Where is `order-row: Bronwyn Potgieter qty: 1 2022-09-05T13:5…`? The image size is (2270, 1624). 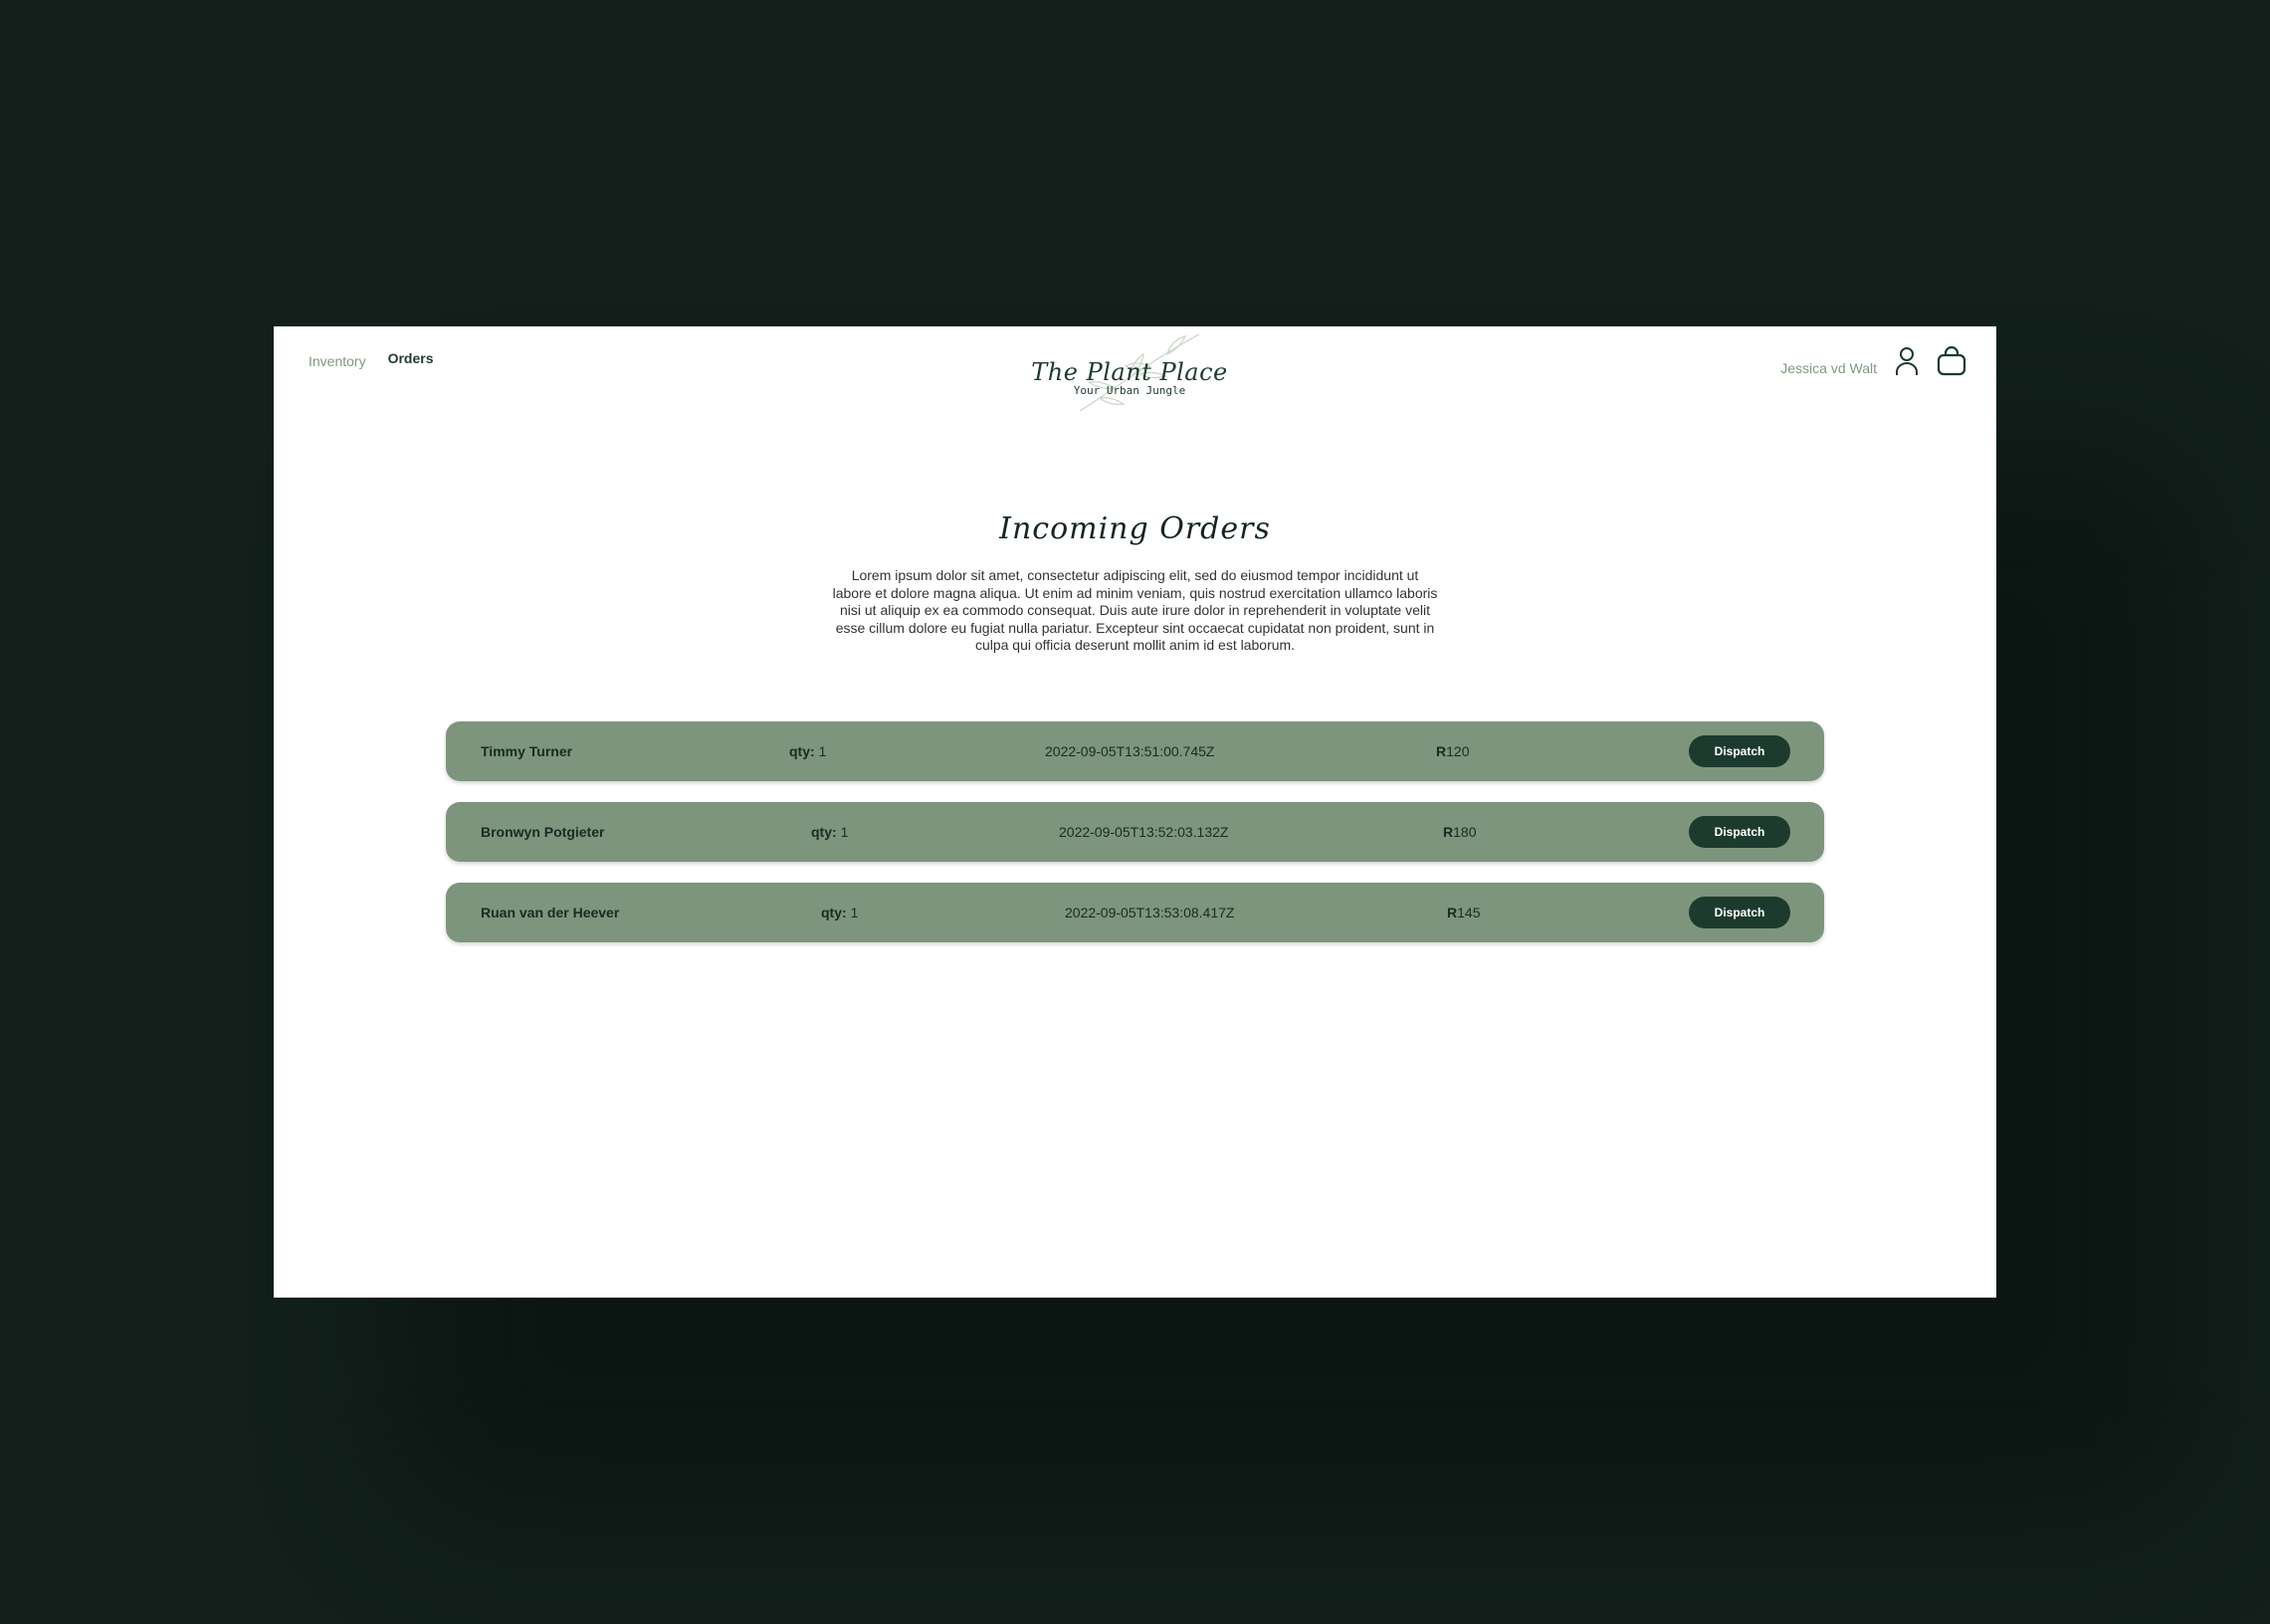
order-row: Bronwyn Potgieter qty: 1 2022-09-05T13:5… is located at coordinates (1135, 832).